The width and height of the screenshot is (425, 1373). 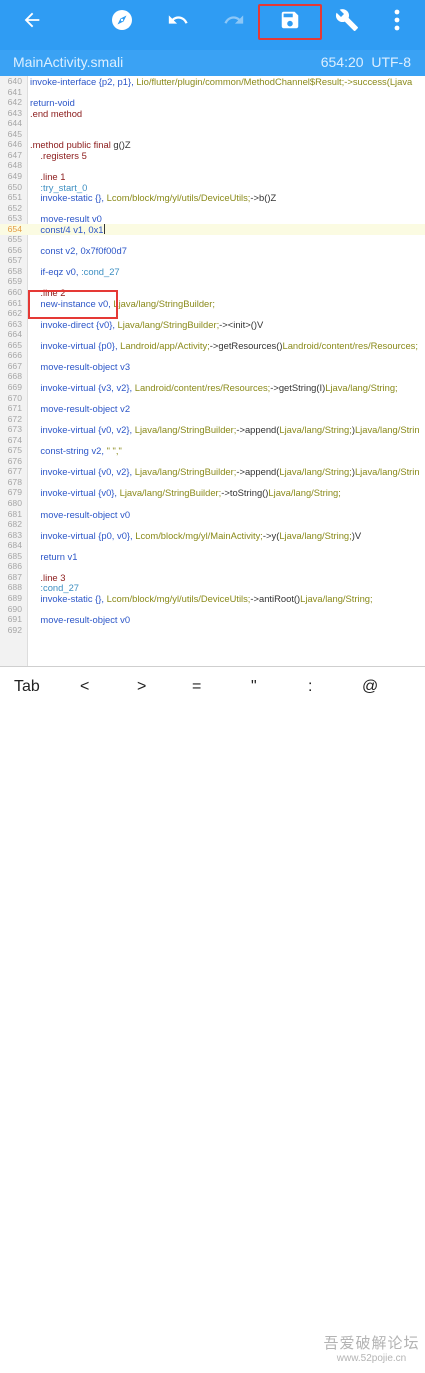 I want to click on code-line: 691 move-result-object v0, so click(x=212, y=619).